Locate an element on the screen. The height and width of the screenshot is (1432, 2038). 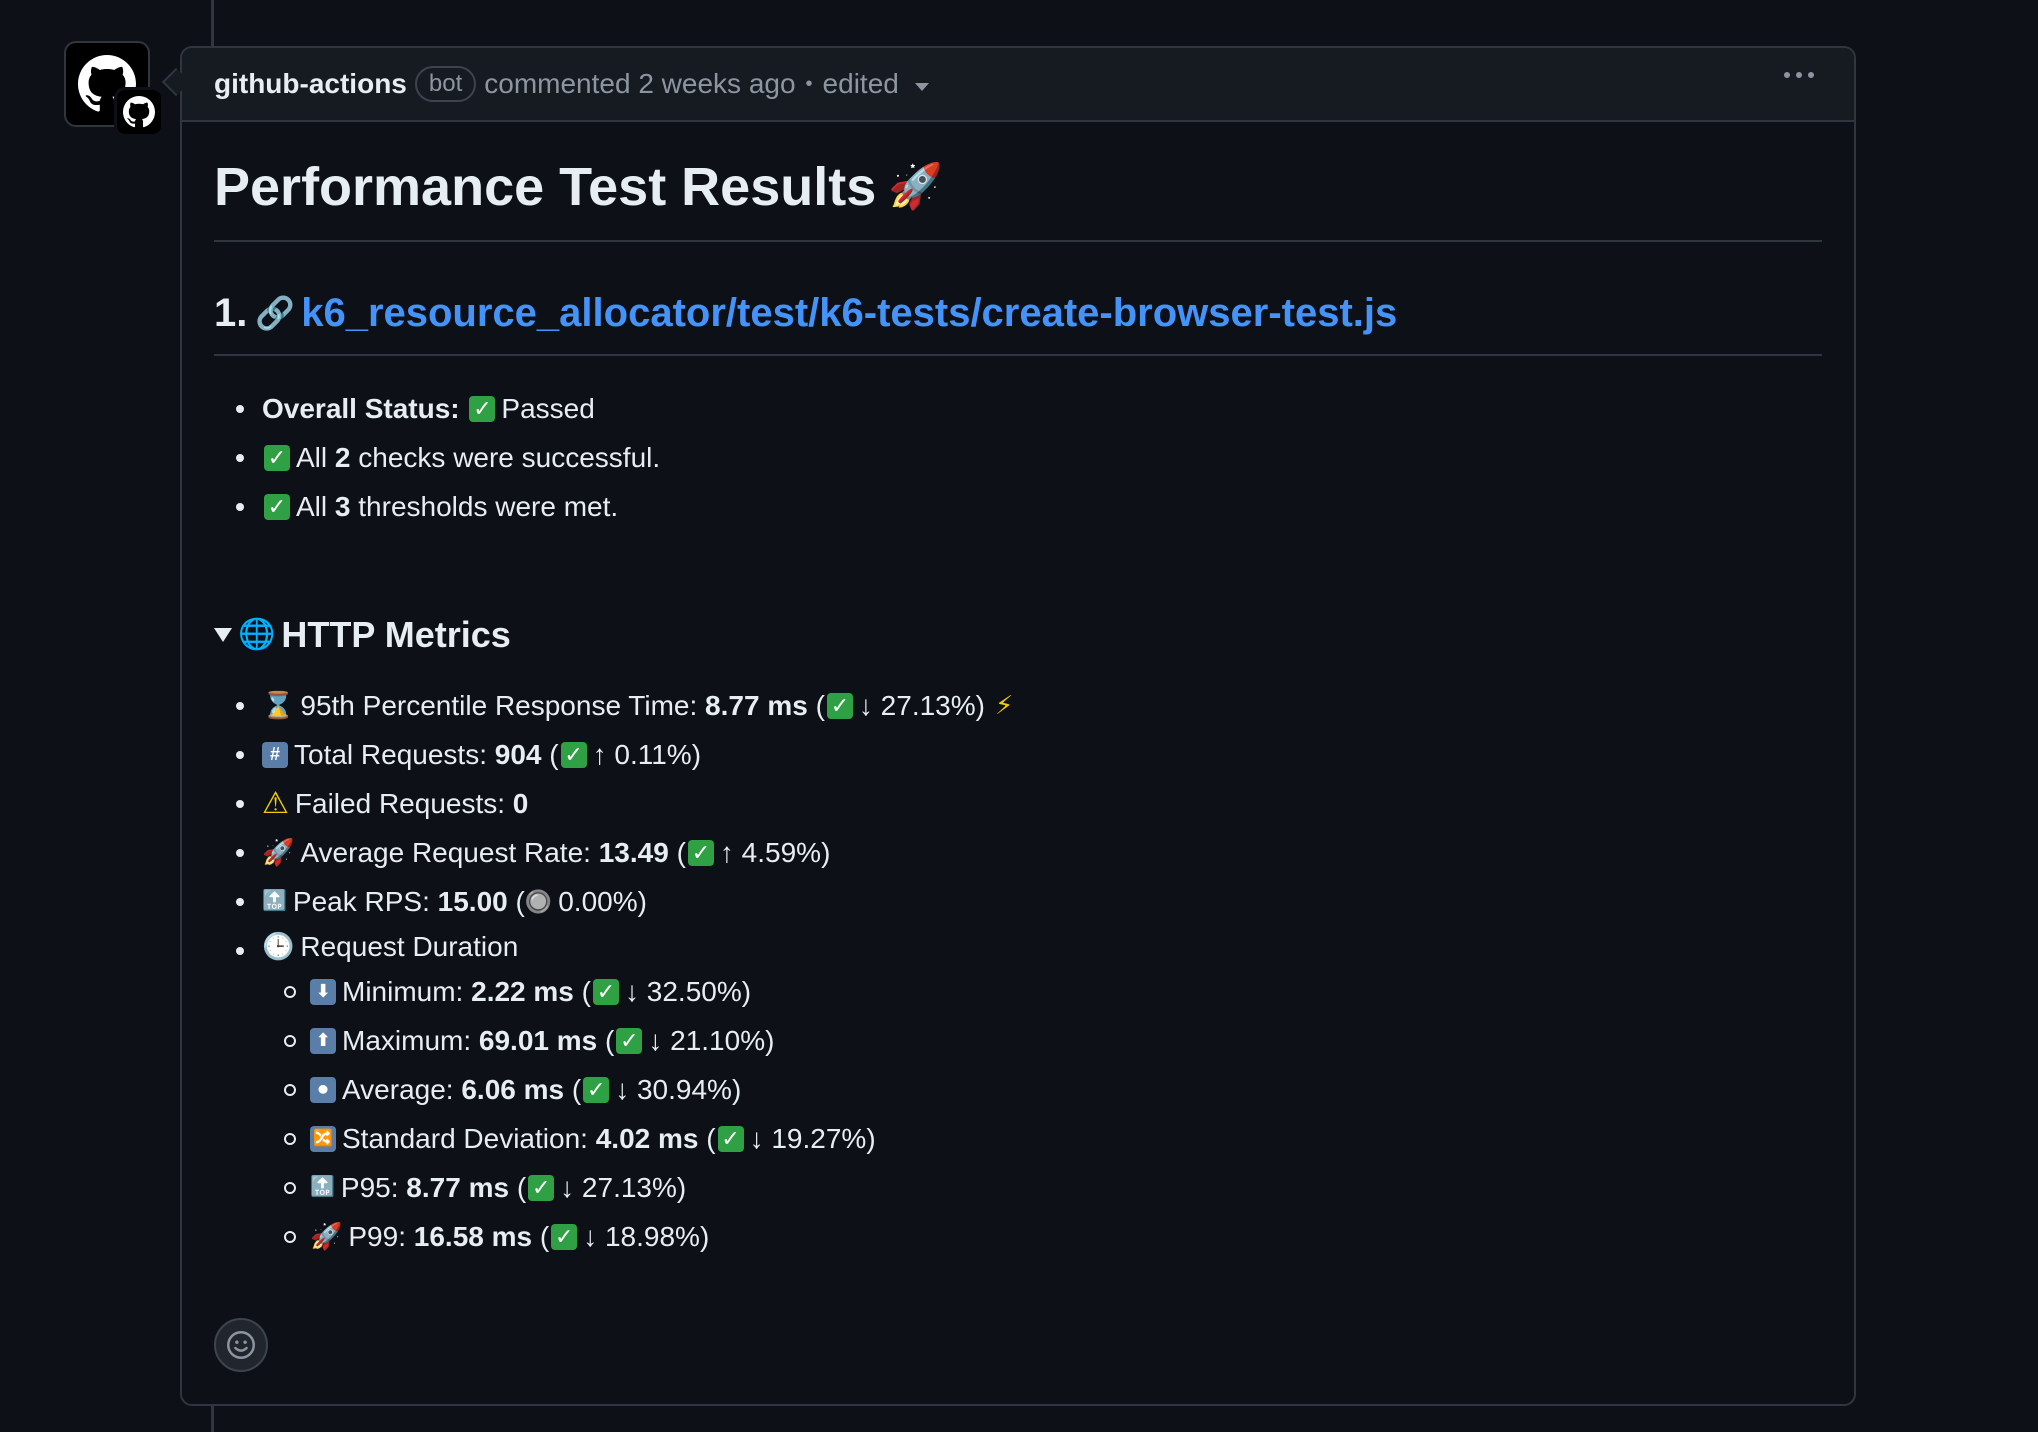
list-item: ⚠ Failed Requests: 0 is located at coordinates (1018, 803).